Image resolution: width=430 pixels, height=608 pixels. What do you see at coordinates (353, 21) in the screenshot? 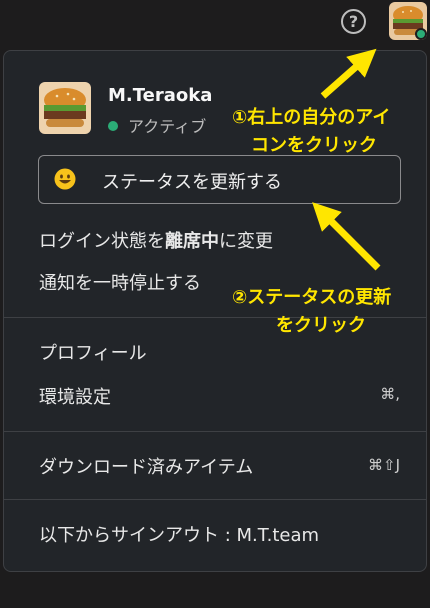
I see `help-icon: ?` at bounding box center [353, 21].